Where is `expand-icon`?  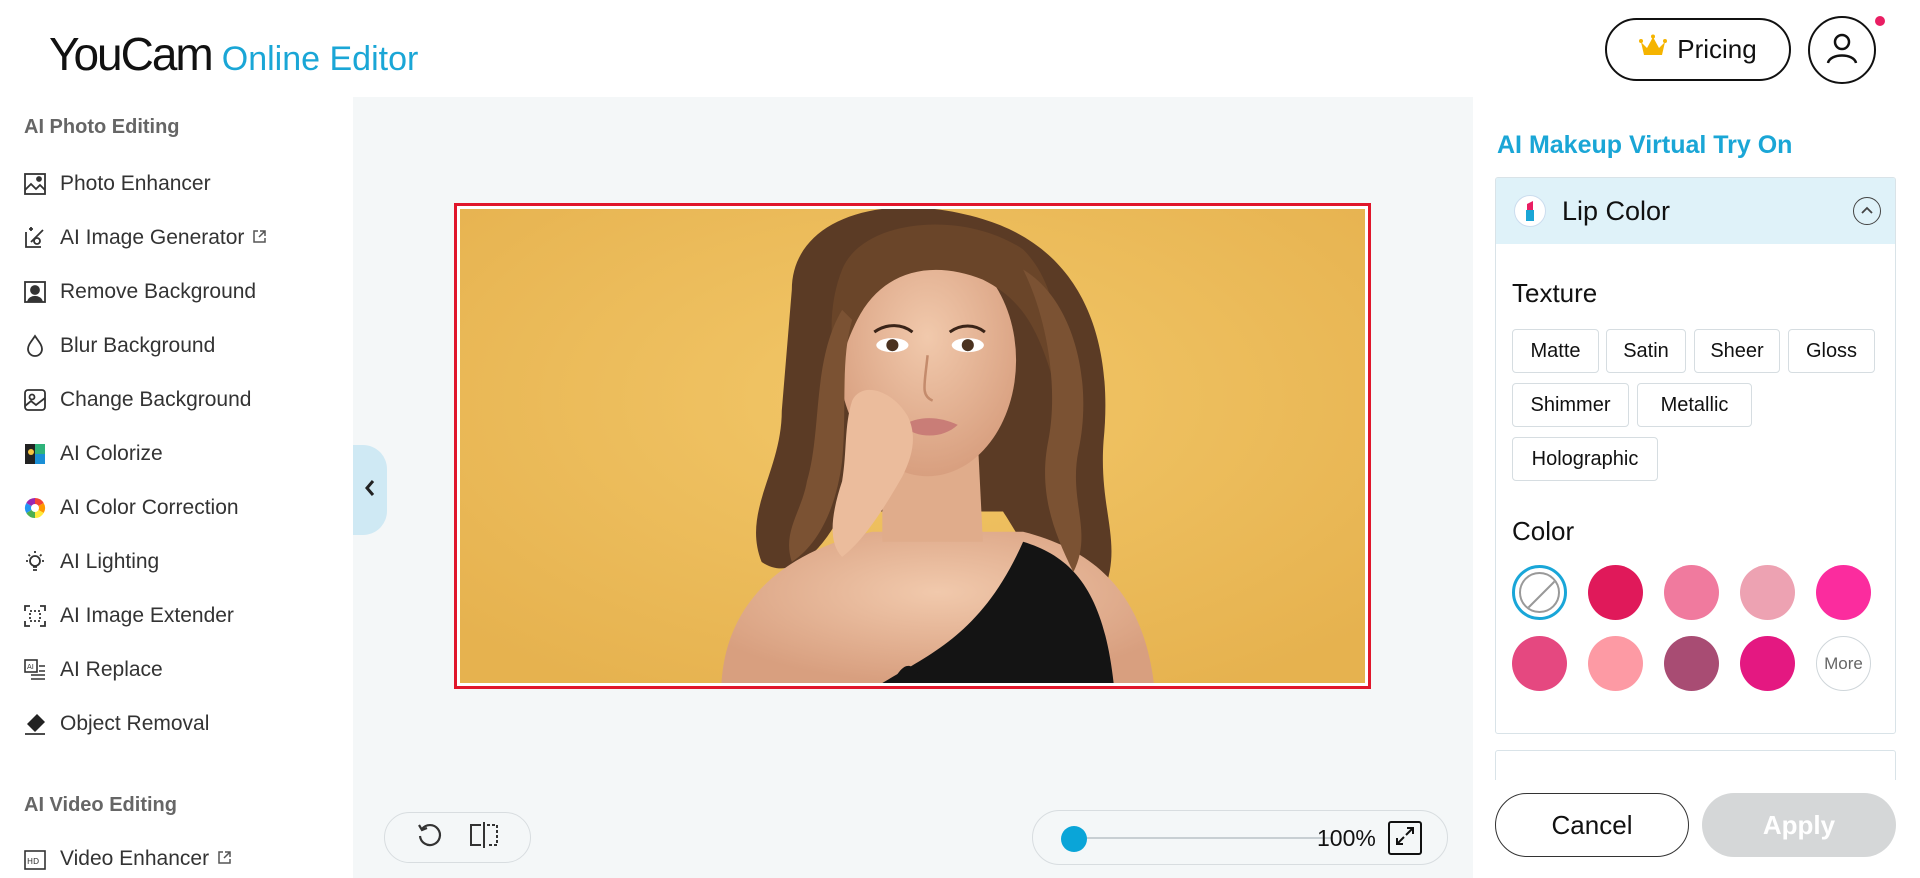 expand-icon is located at coordinates (1405, 838).